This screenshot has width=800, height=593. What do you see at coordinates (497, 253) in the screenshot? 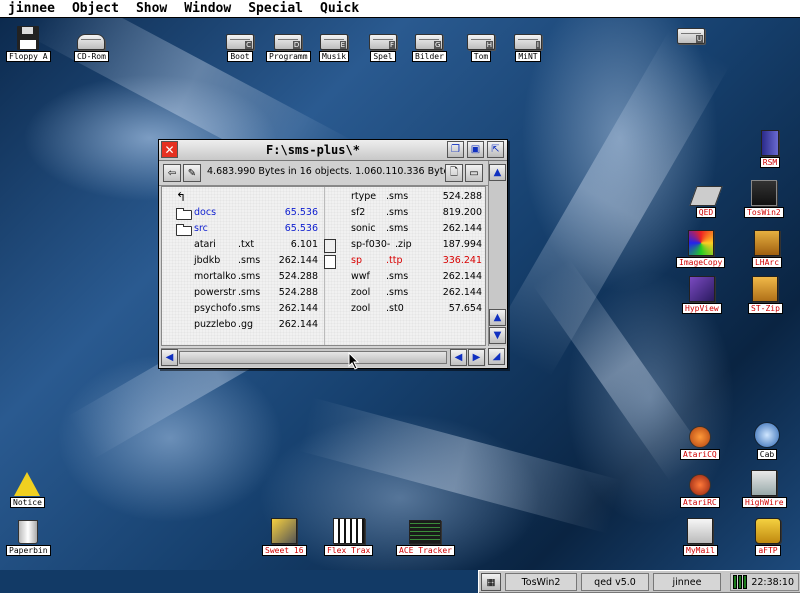
I see `vertical-scrollbar: ▲ ▲ ▼` at bounding box center [497, 253].